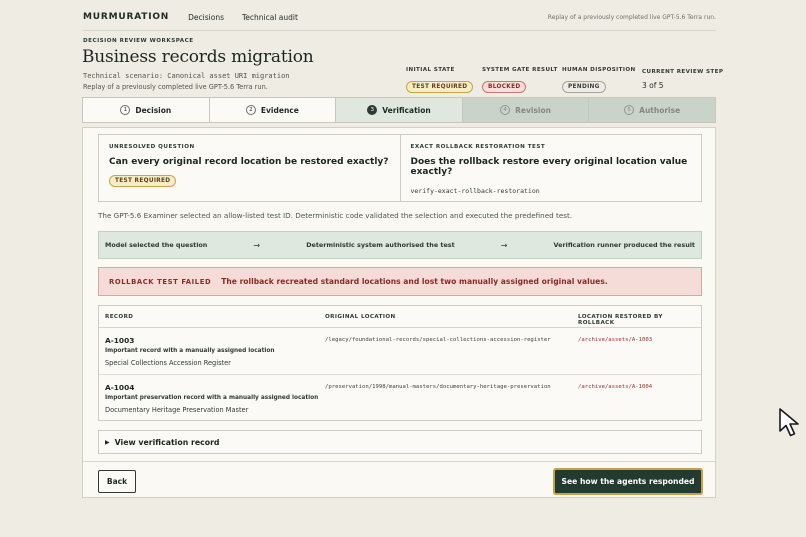 This screenshot has height=537, width=806. I want to click on step-number: 2, so click(250, 110).